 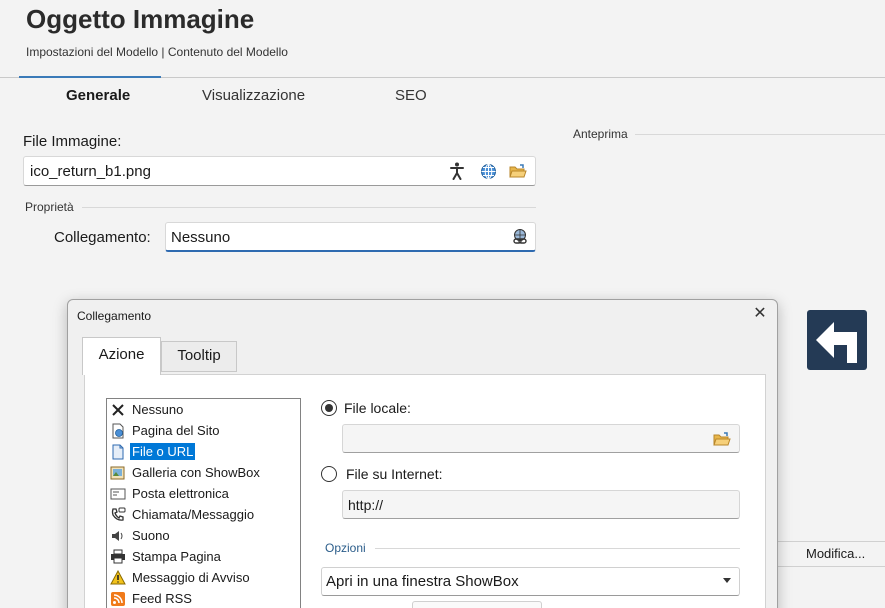 I want to click on list-item-label: Messaggio di Avviso, so click(x=191, y=577).